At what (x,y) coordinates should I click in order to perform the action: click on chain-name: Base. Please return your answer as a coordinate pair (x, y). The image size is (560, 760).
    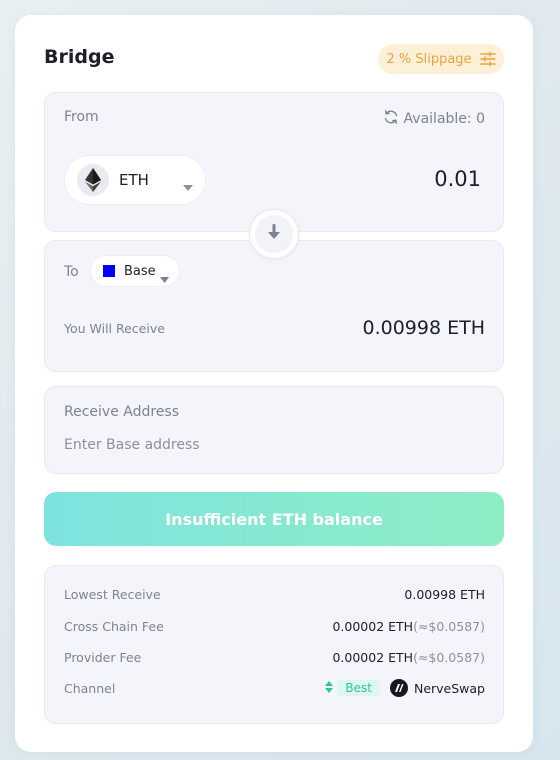
    Looking at the image, I should click on (140, 271).